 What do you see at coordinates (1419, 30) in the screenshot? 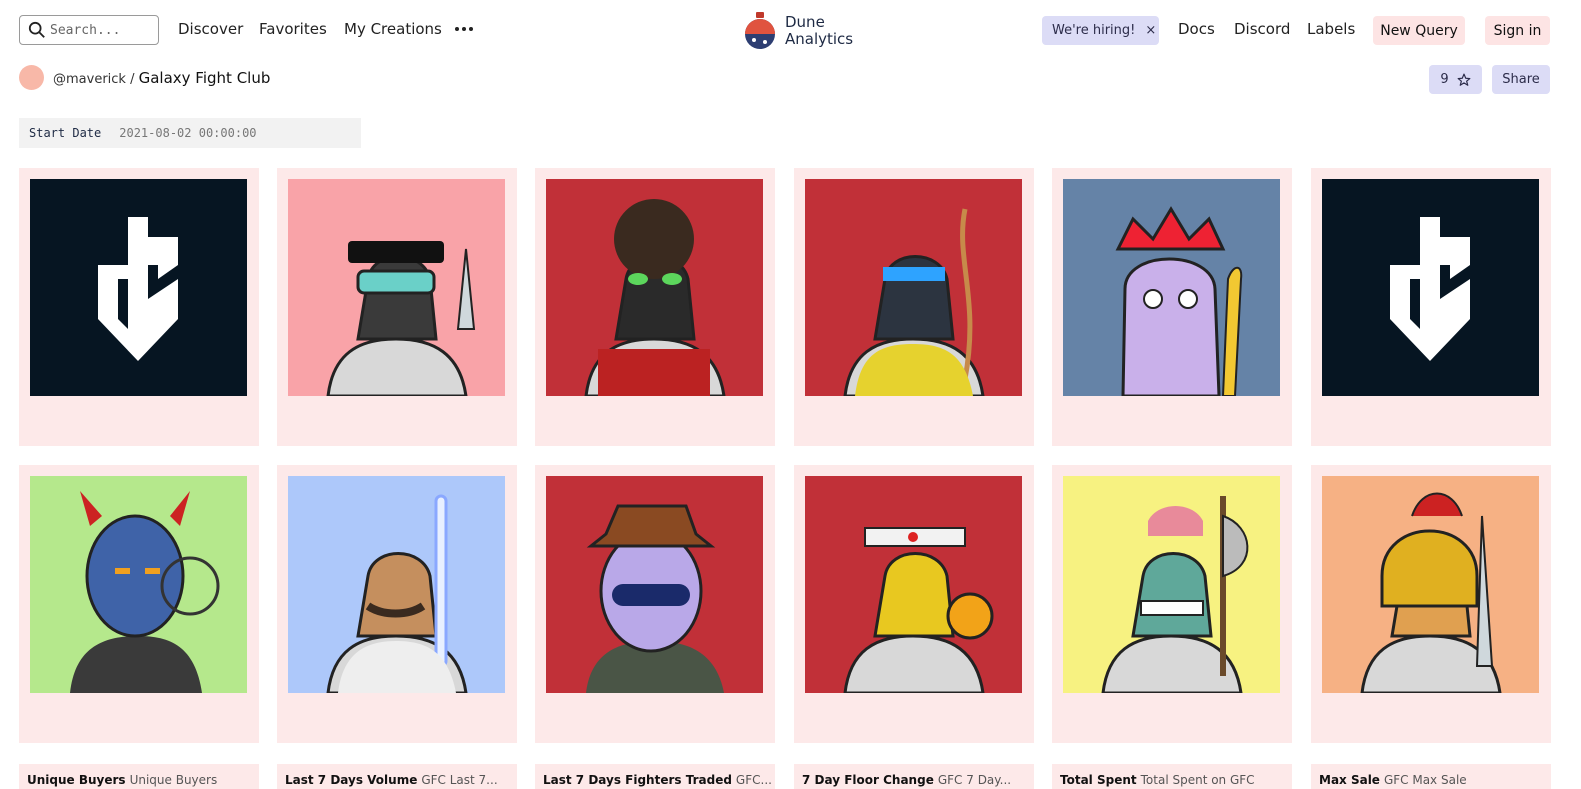
I see `new-query-button: New Query` at bounding box center [1419, 30].